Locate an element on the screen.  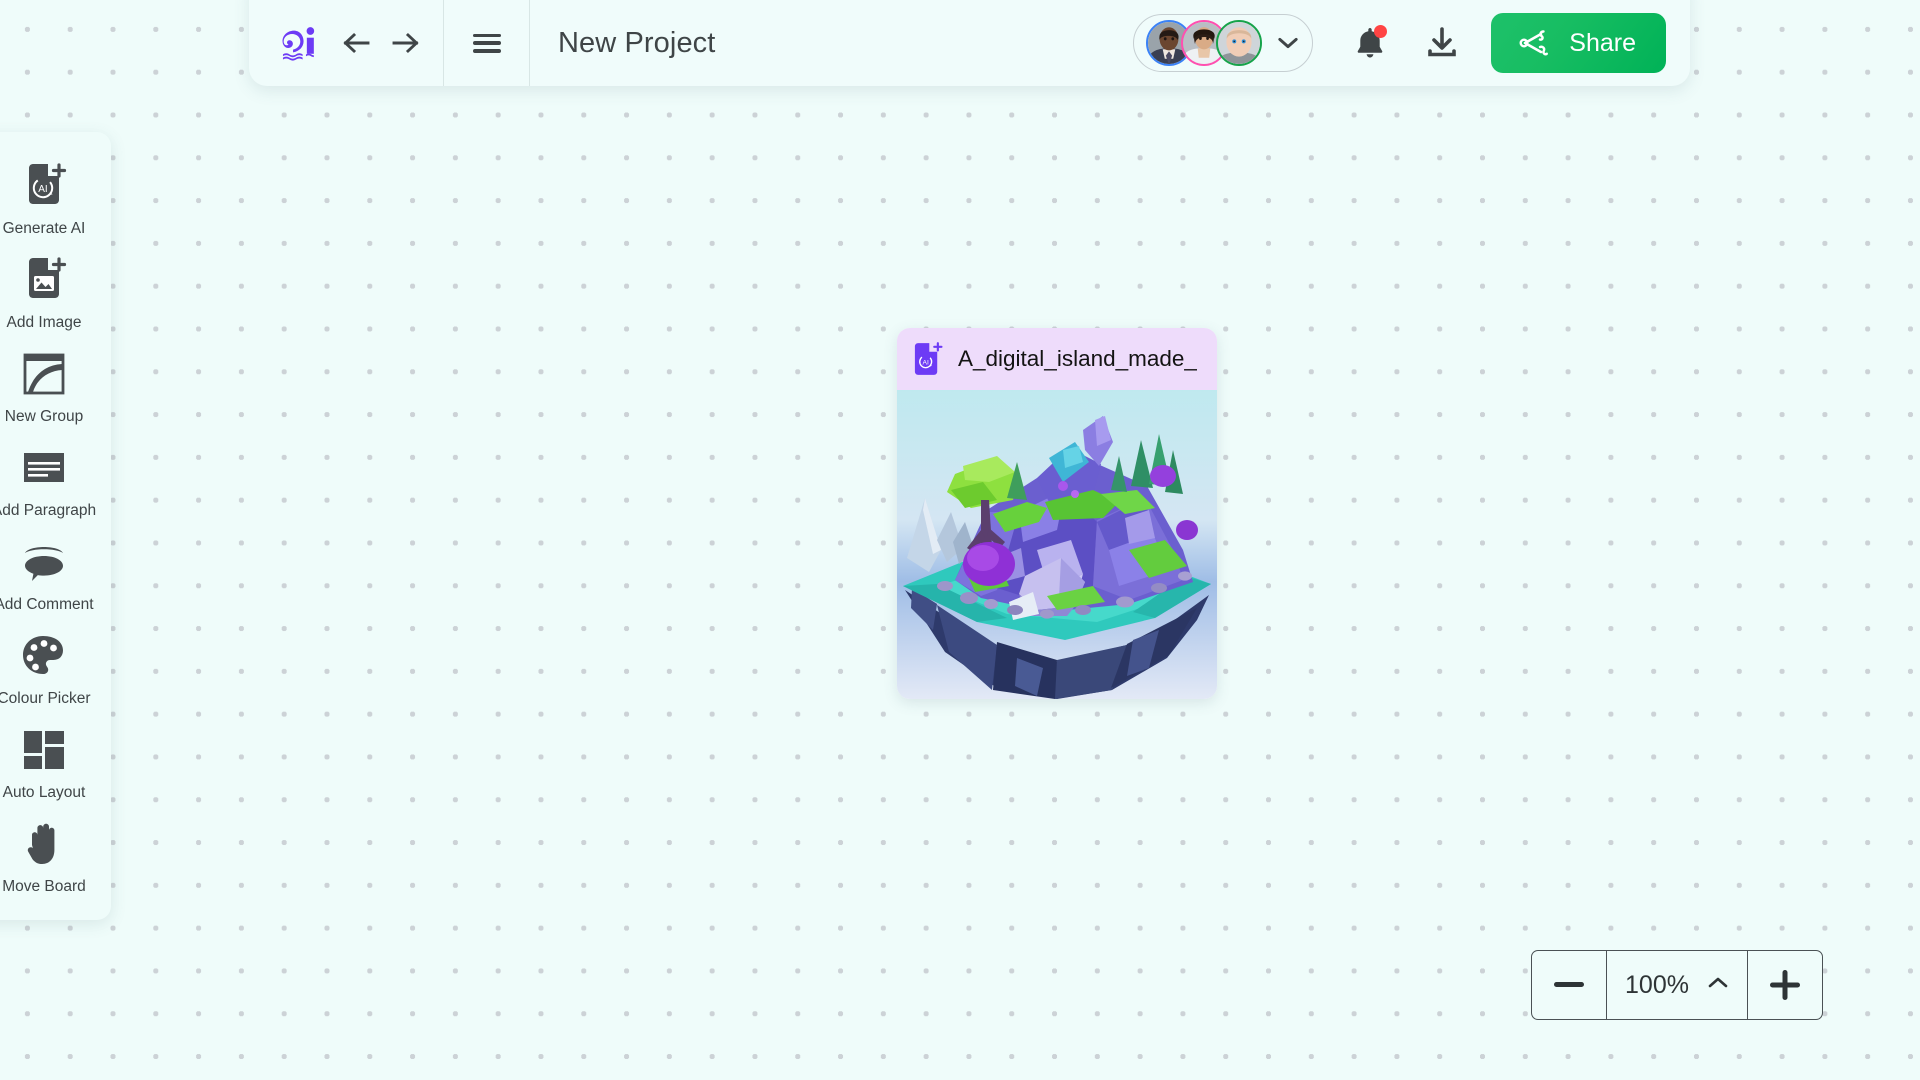
sidebar-item-new-group: New Group is located at coordinates (45, 385).